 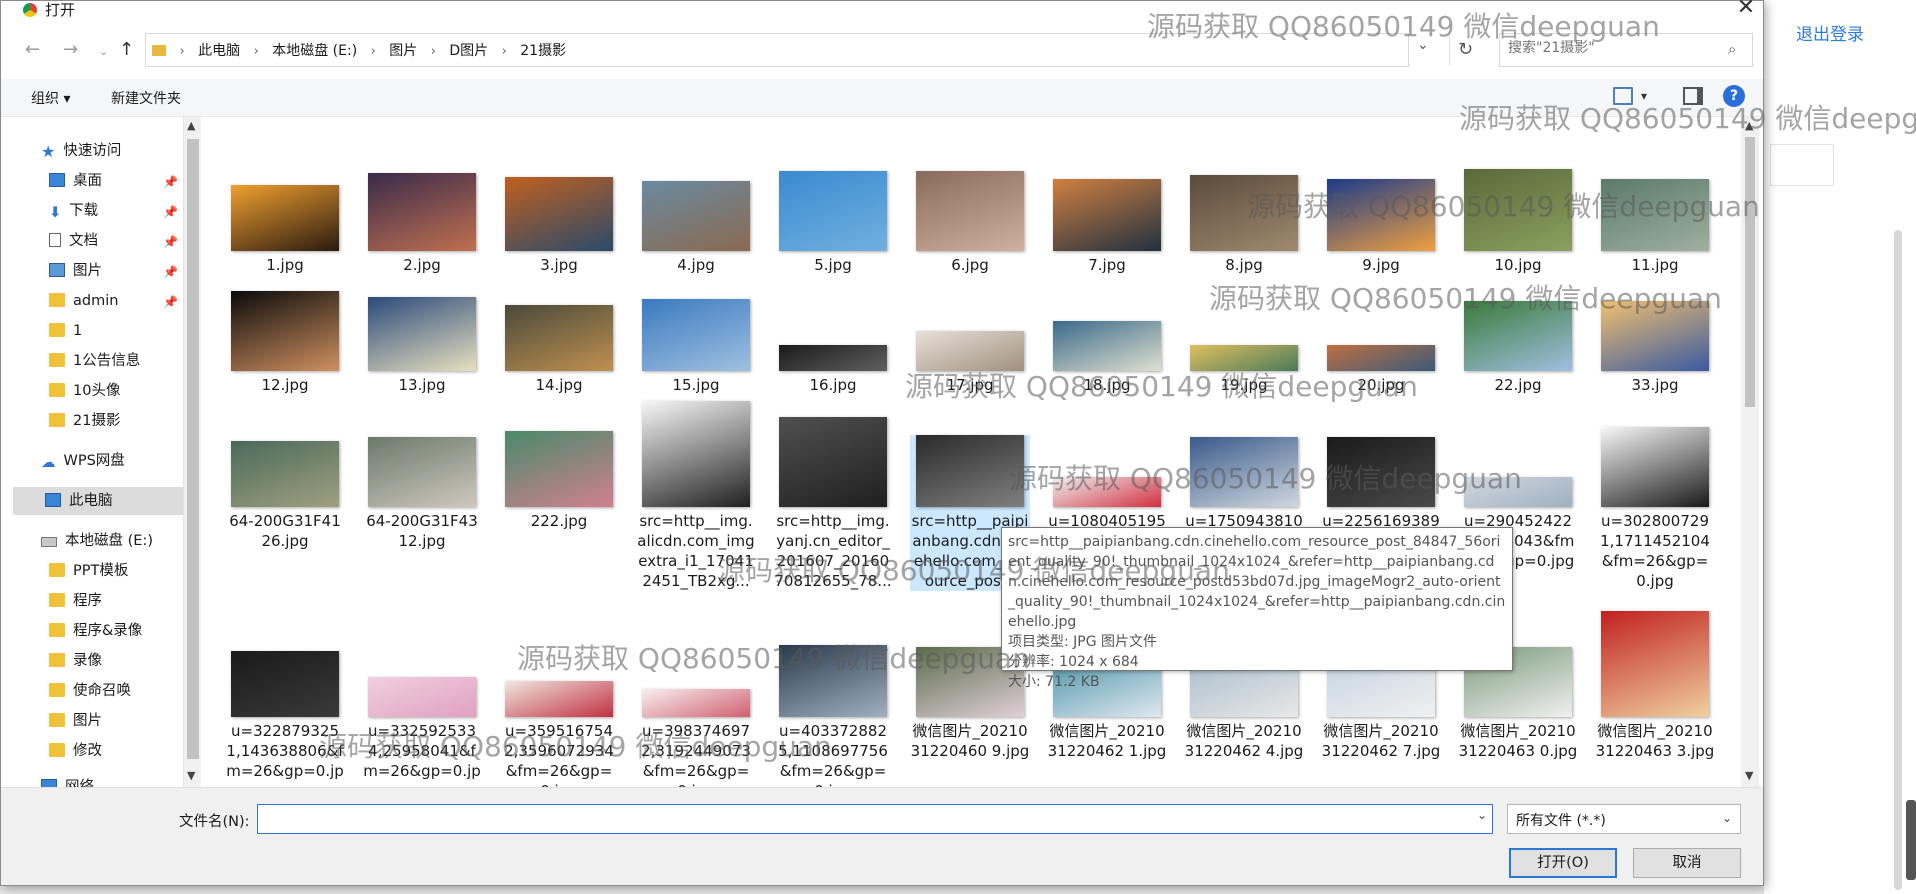 I want to click on files-scroll-thumb, so click(x=1750, y=272).